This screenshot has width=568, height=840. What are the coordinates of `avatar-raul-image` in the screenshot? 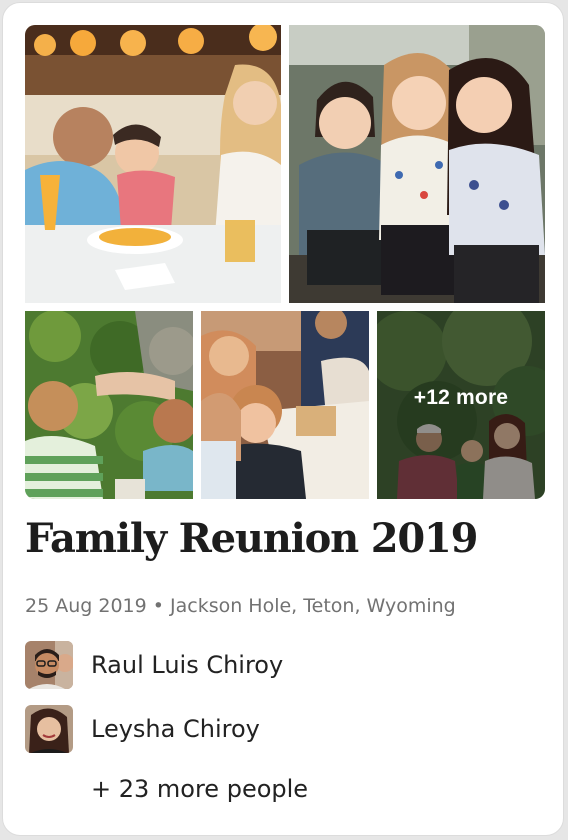 It's located at (49, 665).